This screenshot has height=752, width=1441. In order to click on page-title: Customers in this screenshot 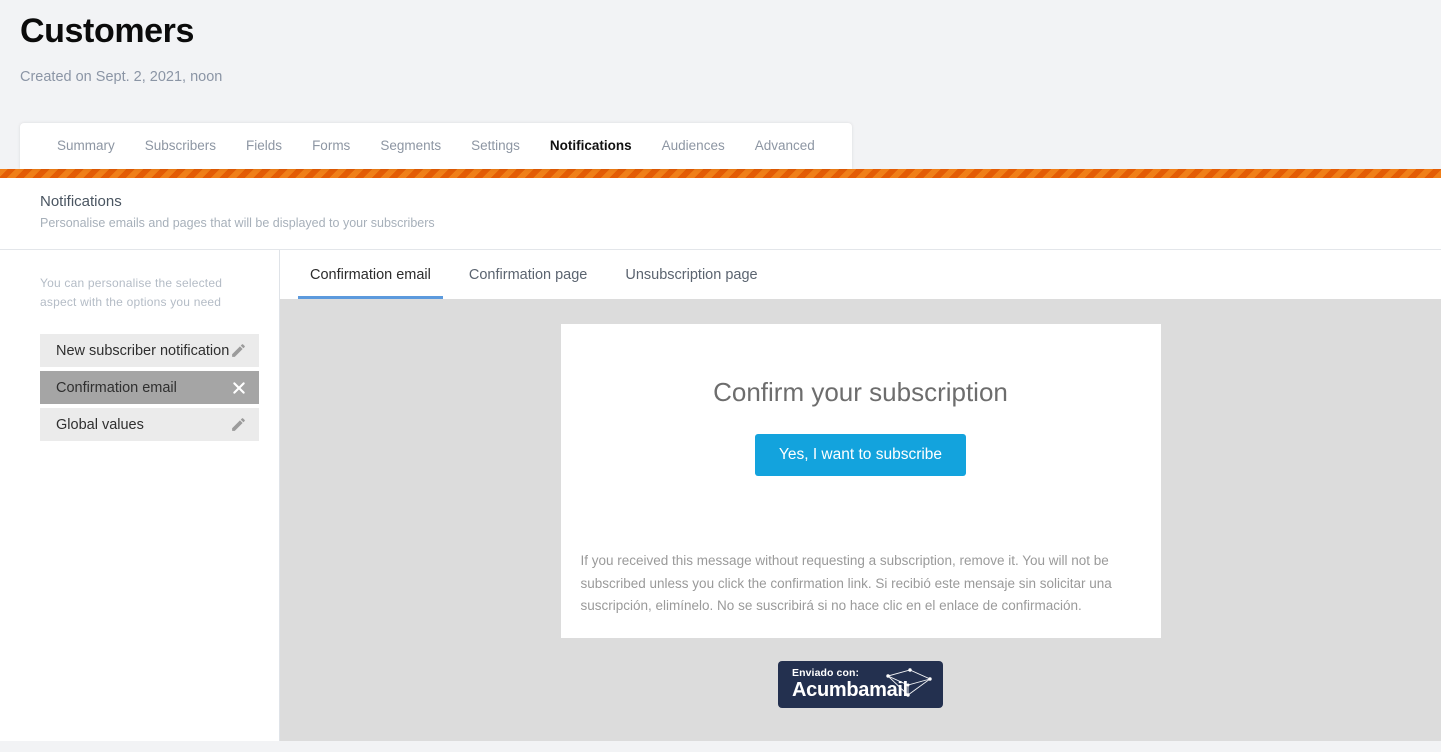, I will do `click(107, 31)`.